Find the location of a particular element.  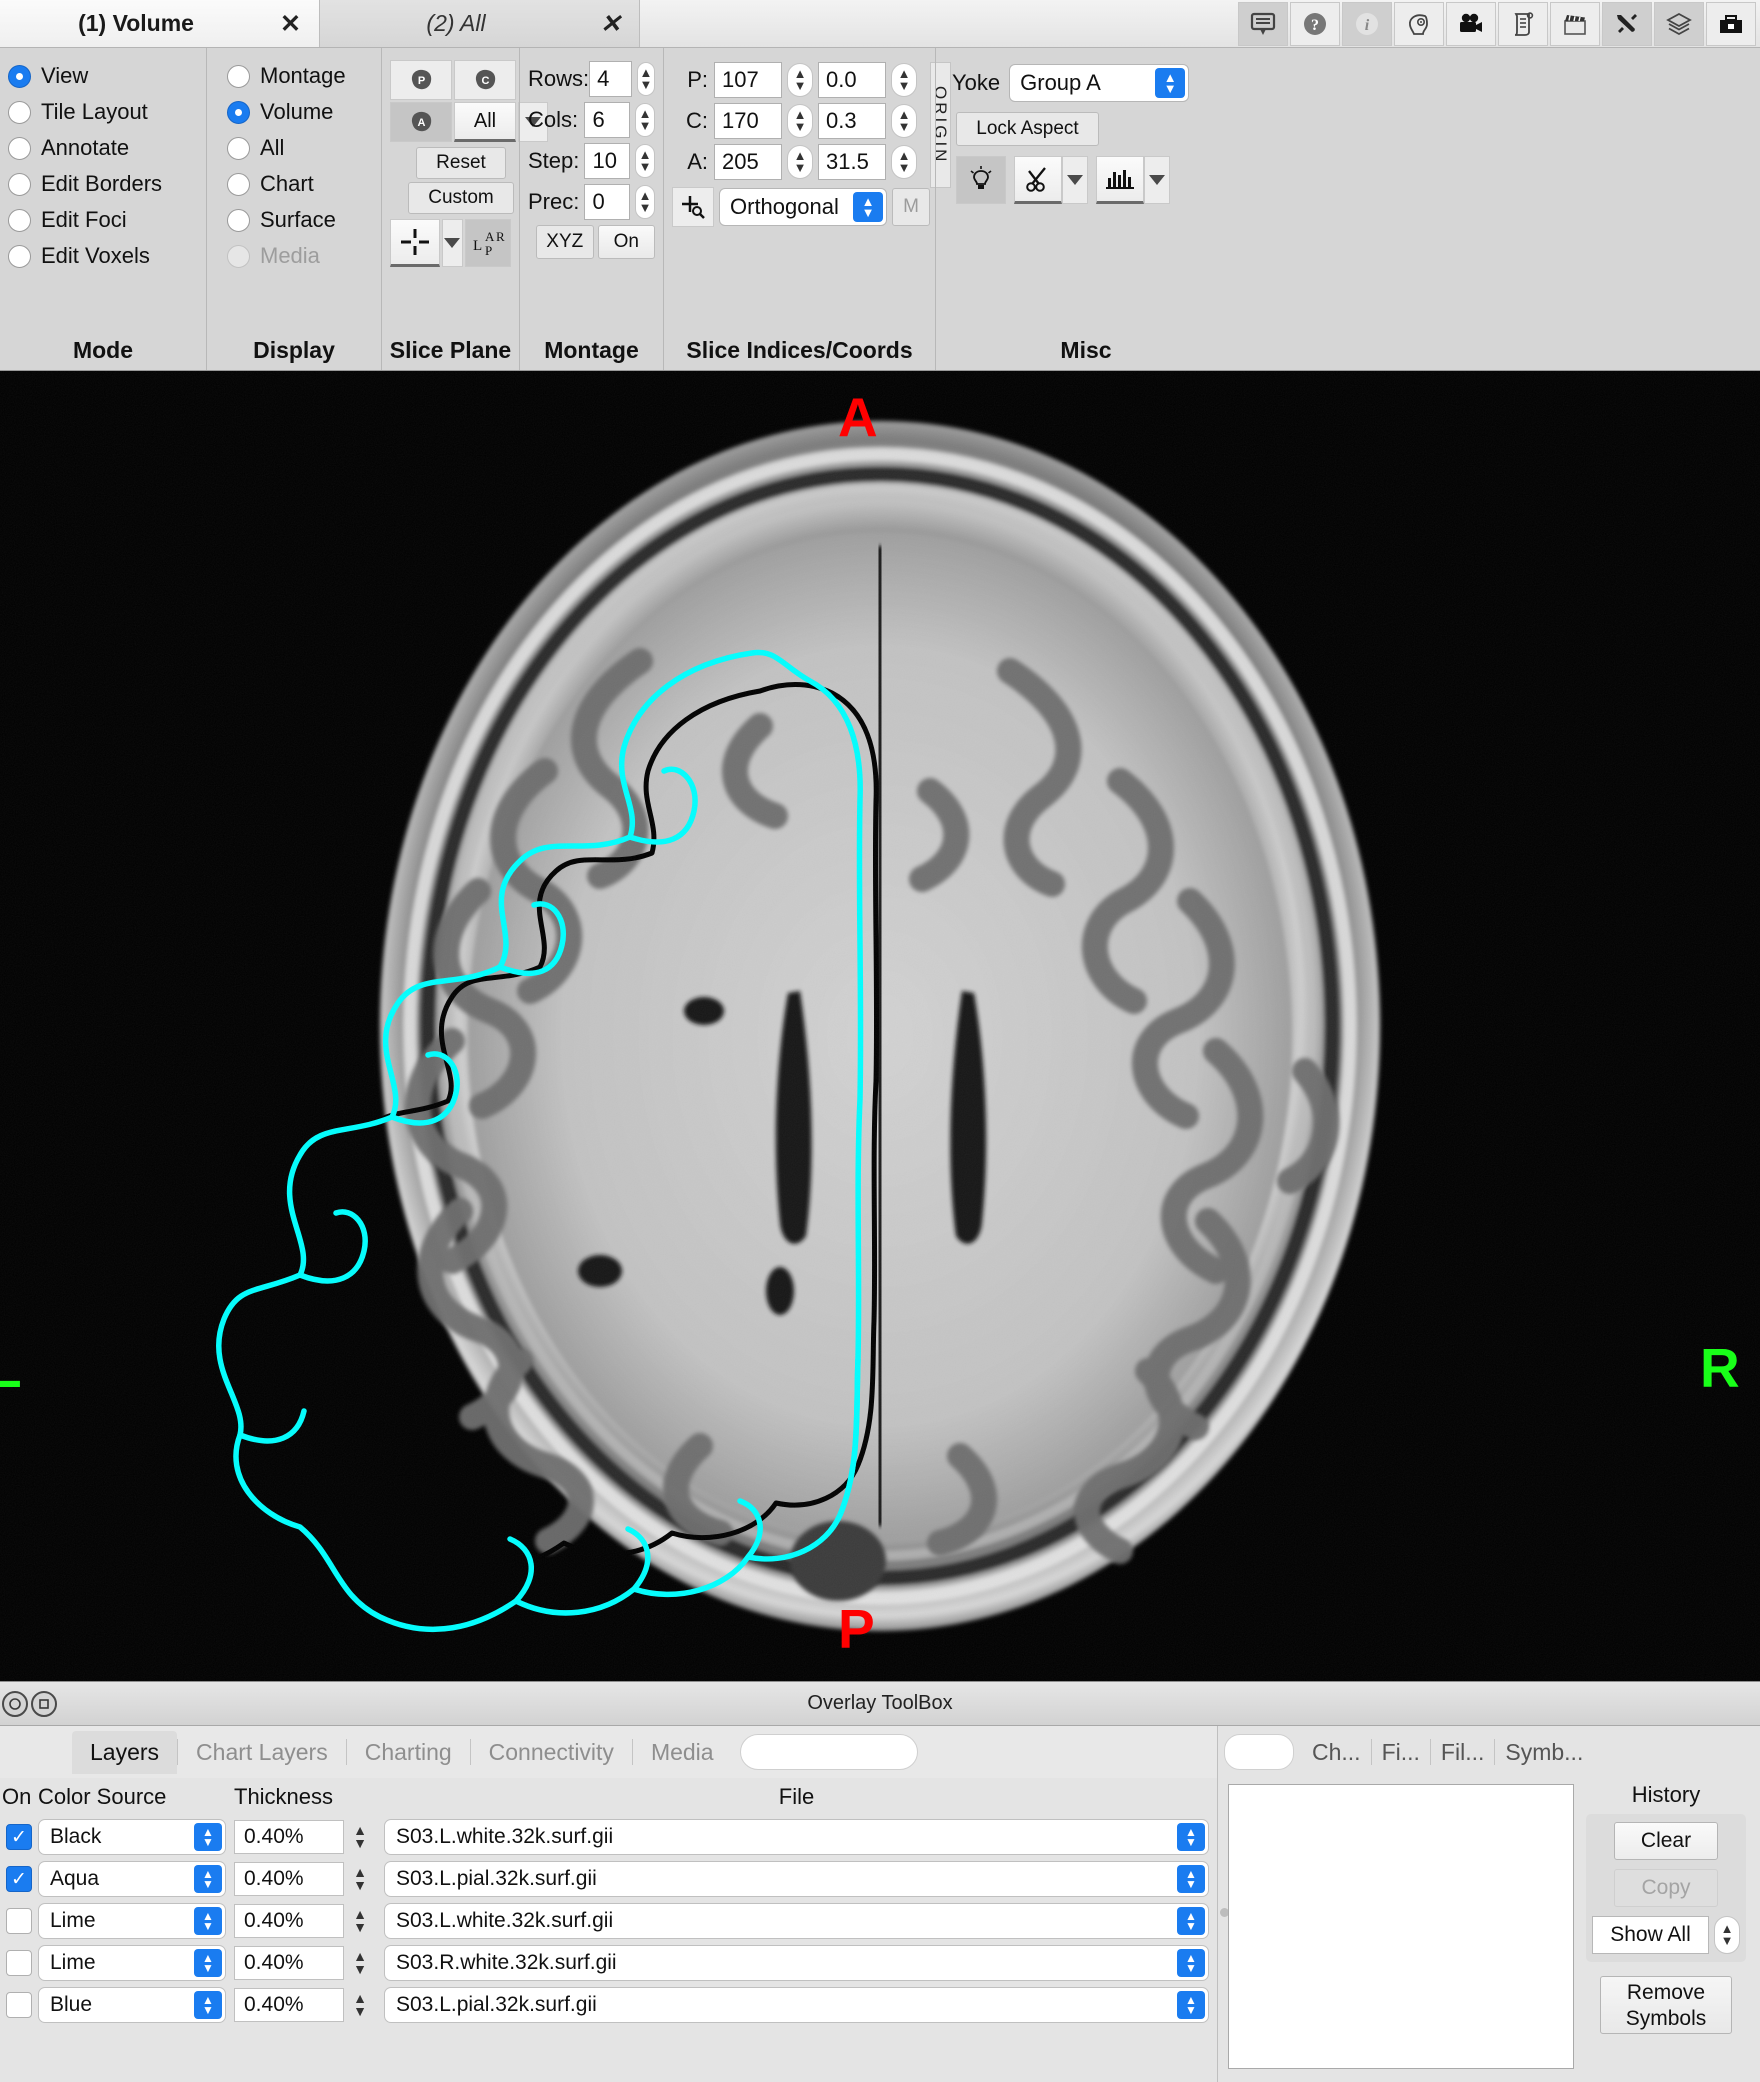

slice-plane-reset-button: Reset is located at coordinates (461, 163).